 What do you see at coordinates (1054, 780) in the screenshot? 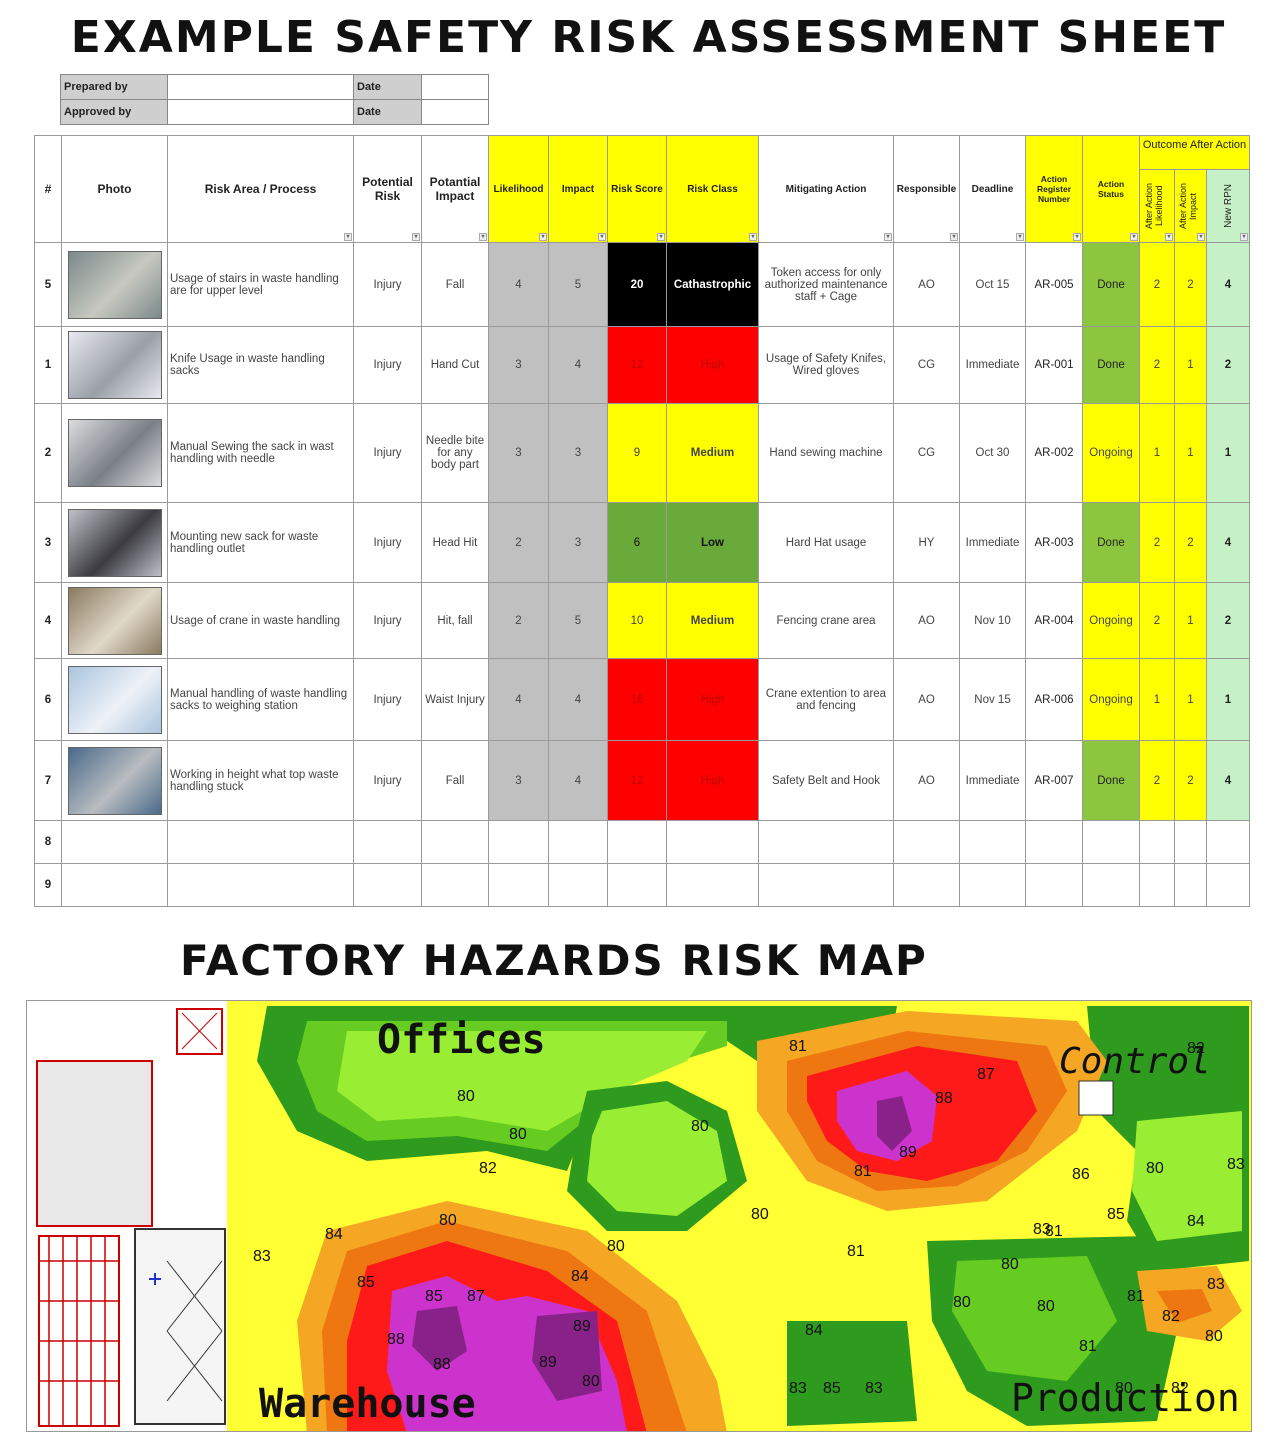
I see `action-register-cell: AR-007` at bounding box center [1054, 780].